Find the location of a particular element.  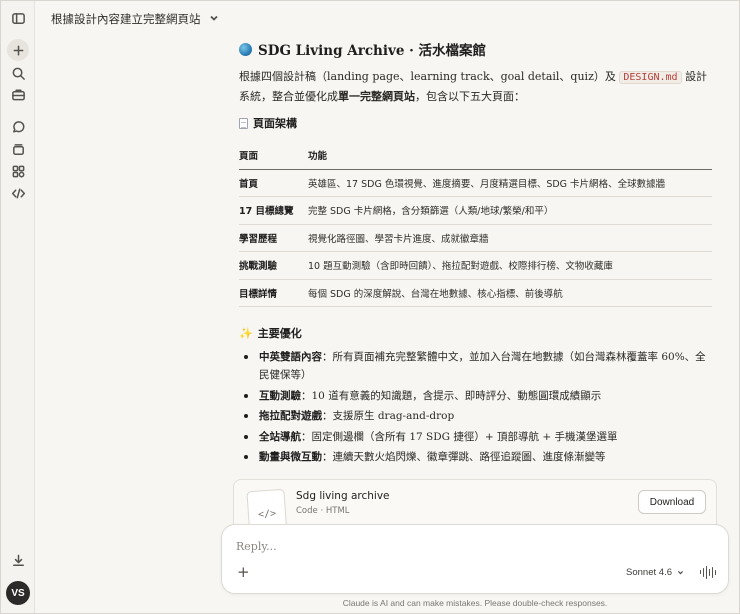

document-icon is located at coordinates (243, 123).